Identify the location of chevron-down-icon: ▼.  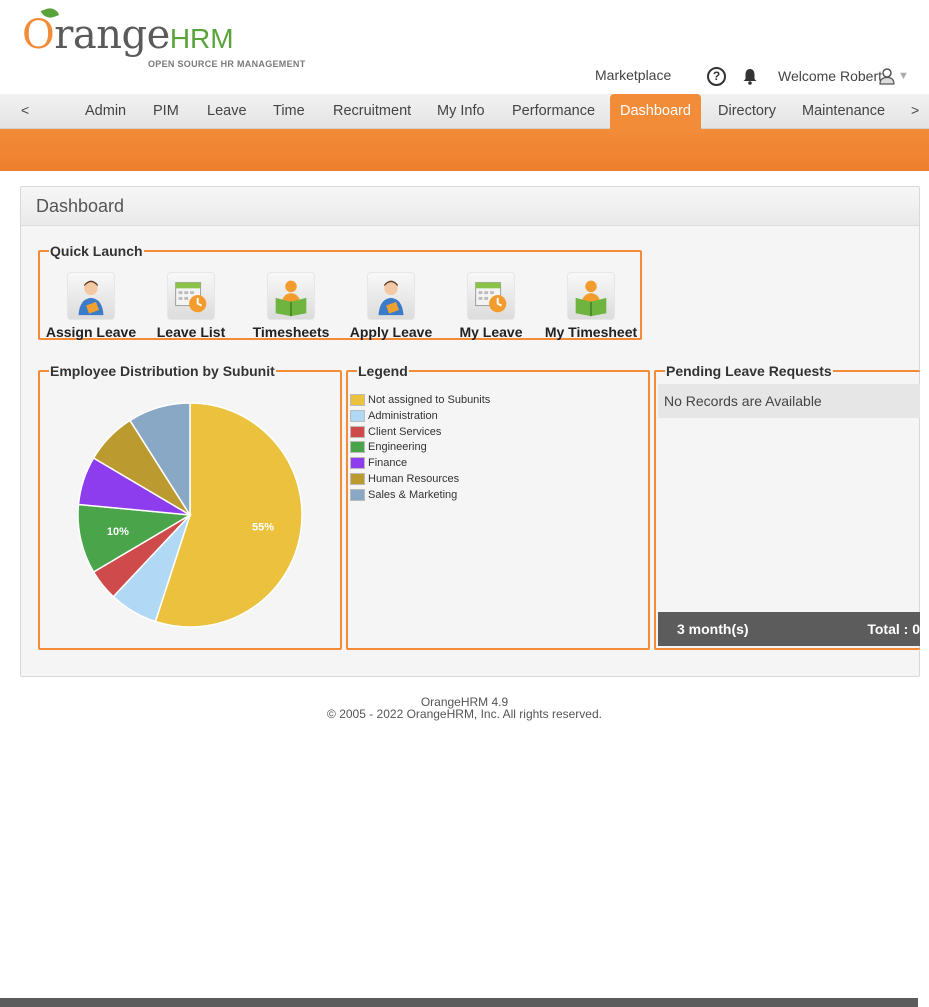
(903, 76).